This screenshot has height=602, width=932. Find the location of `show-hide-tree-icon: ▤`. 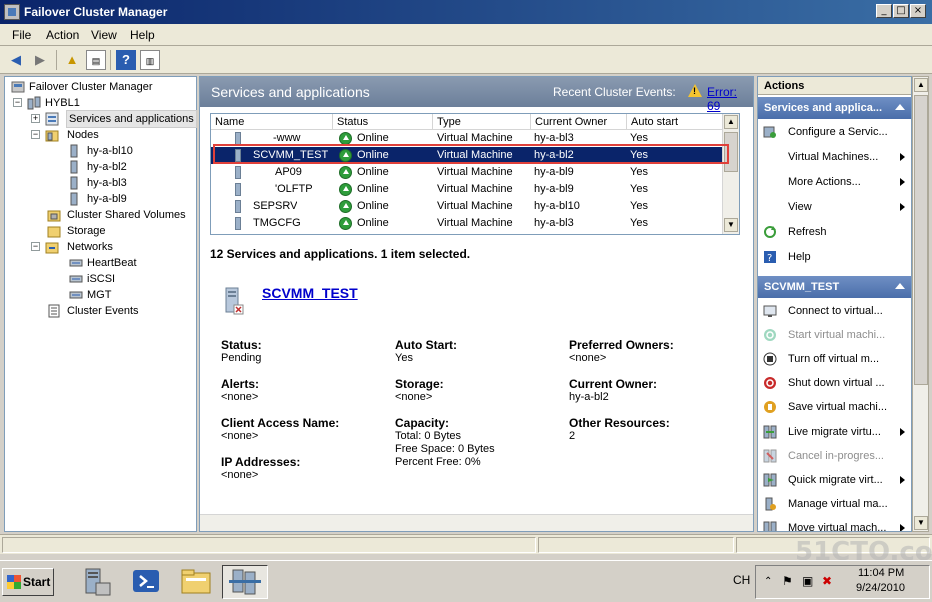

show-hide-tree-icon: ▤ is located at coordinates (96, 60).